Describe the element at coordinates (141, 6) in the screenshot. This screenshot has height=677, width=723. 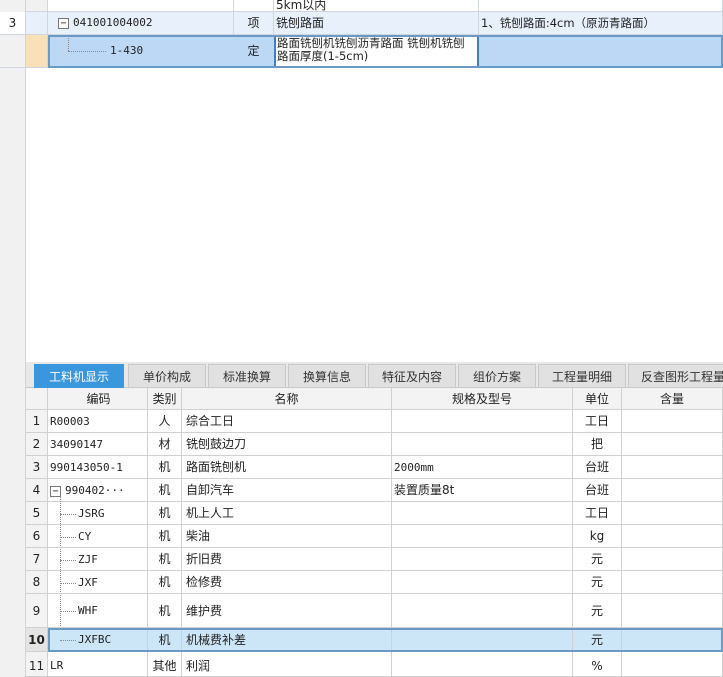
I see `code-cell` at that location.